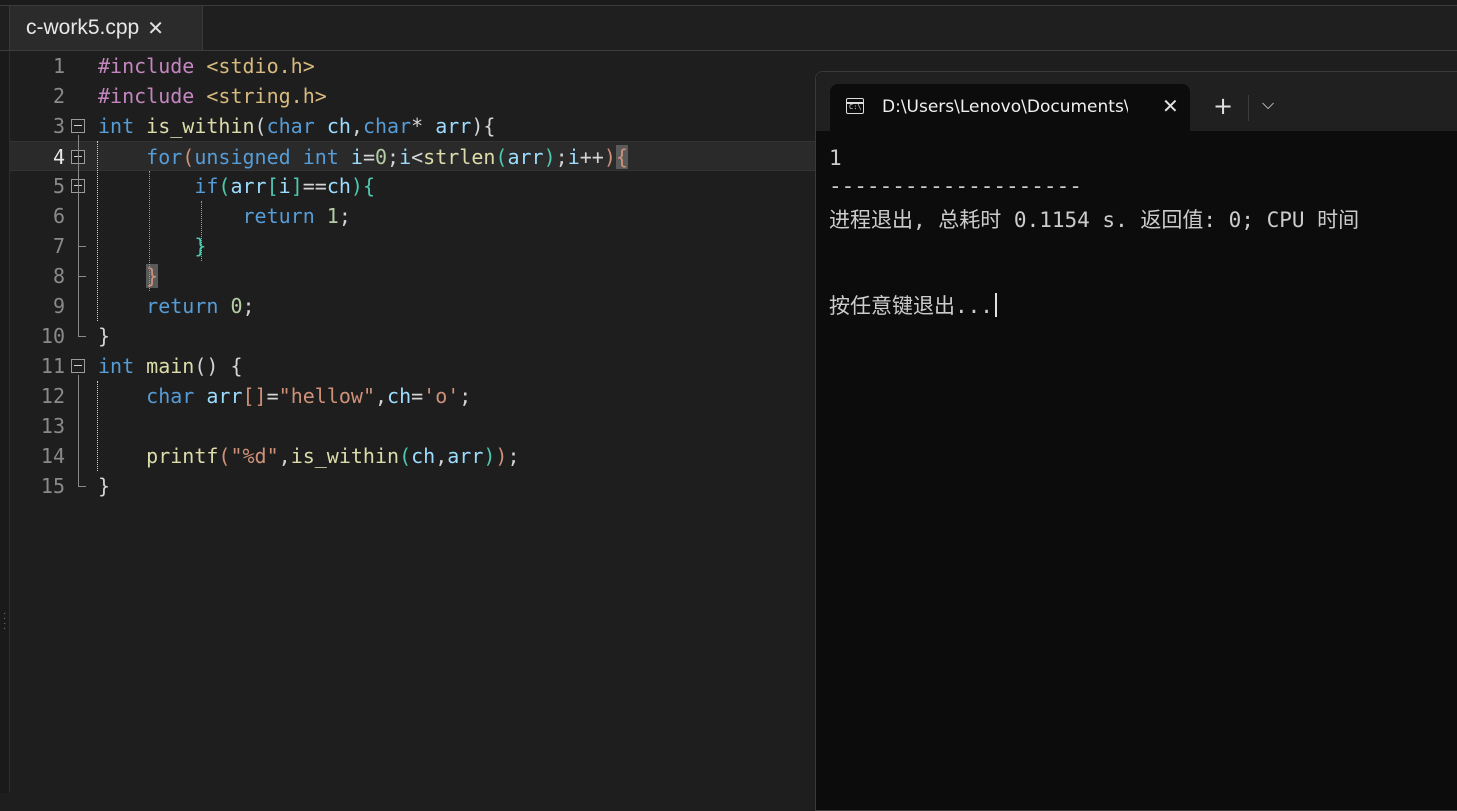 Image resolution: width=1457 pixels, height=811 pixels. I want to click on code-line: 15}, so click(412, 486).